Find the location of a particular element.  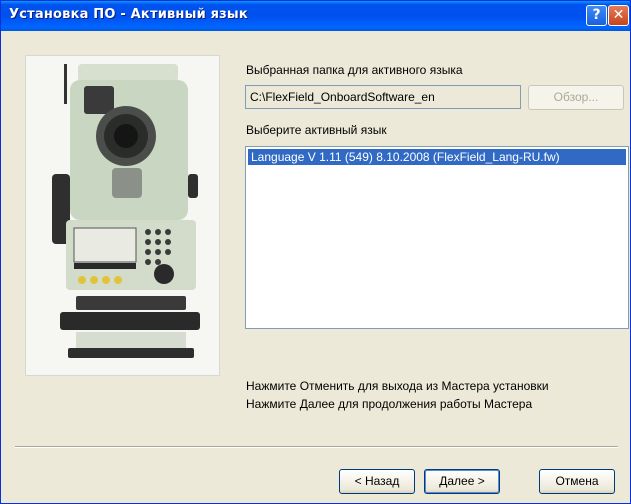

separator is located at coordinates (316, 447).